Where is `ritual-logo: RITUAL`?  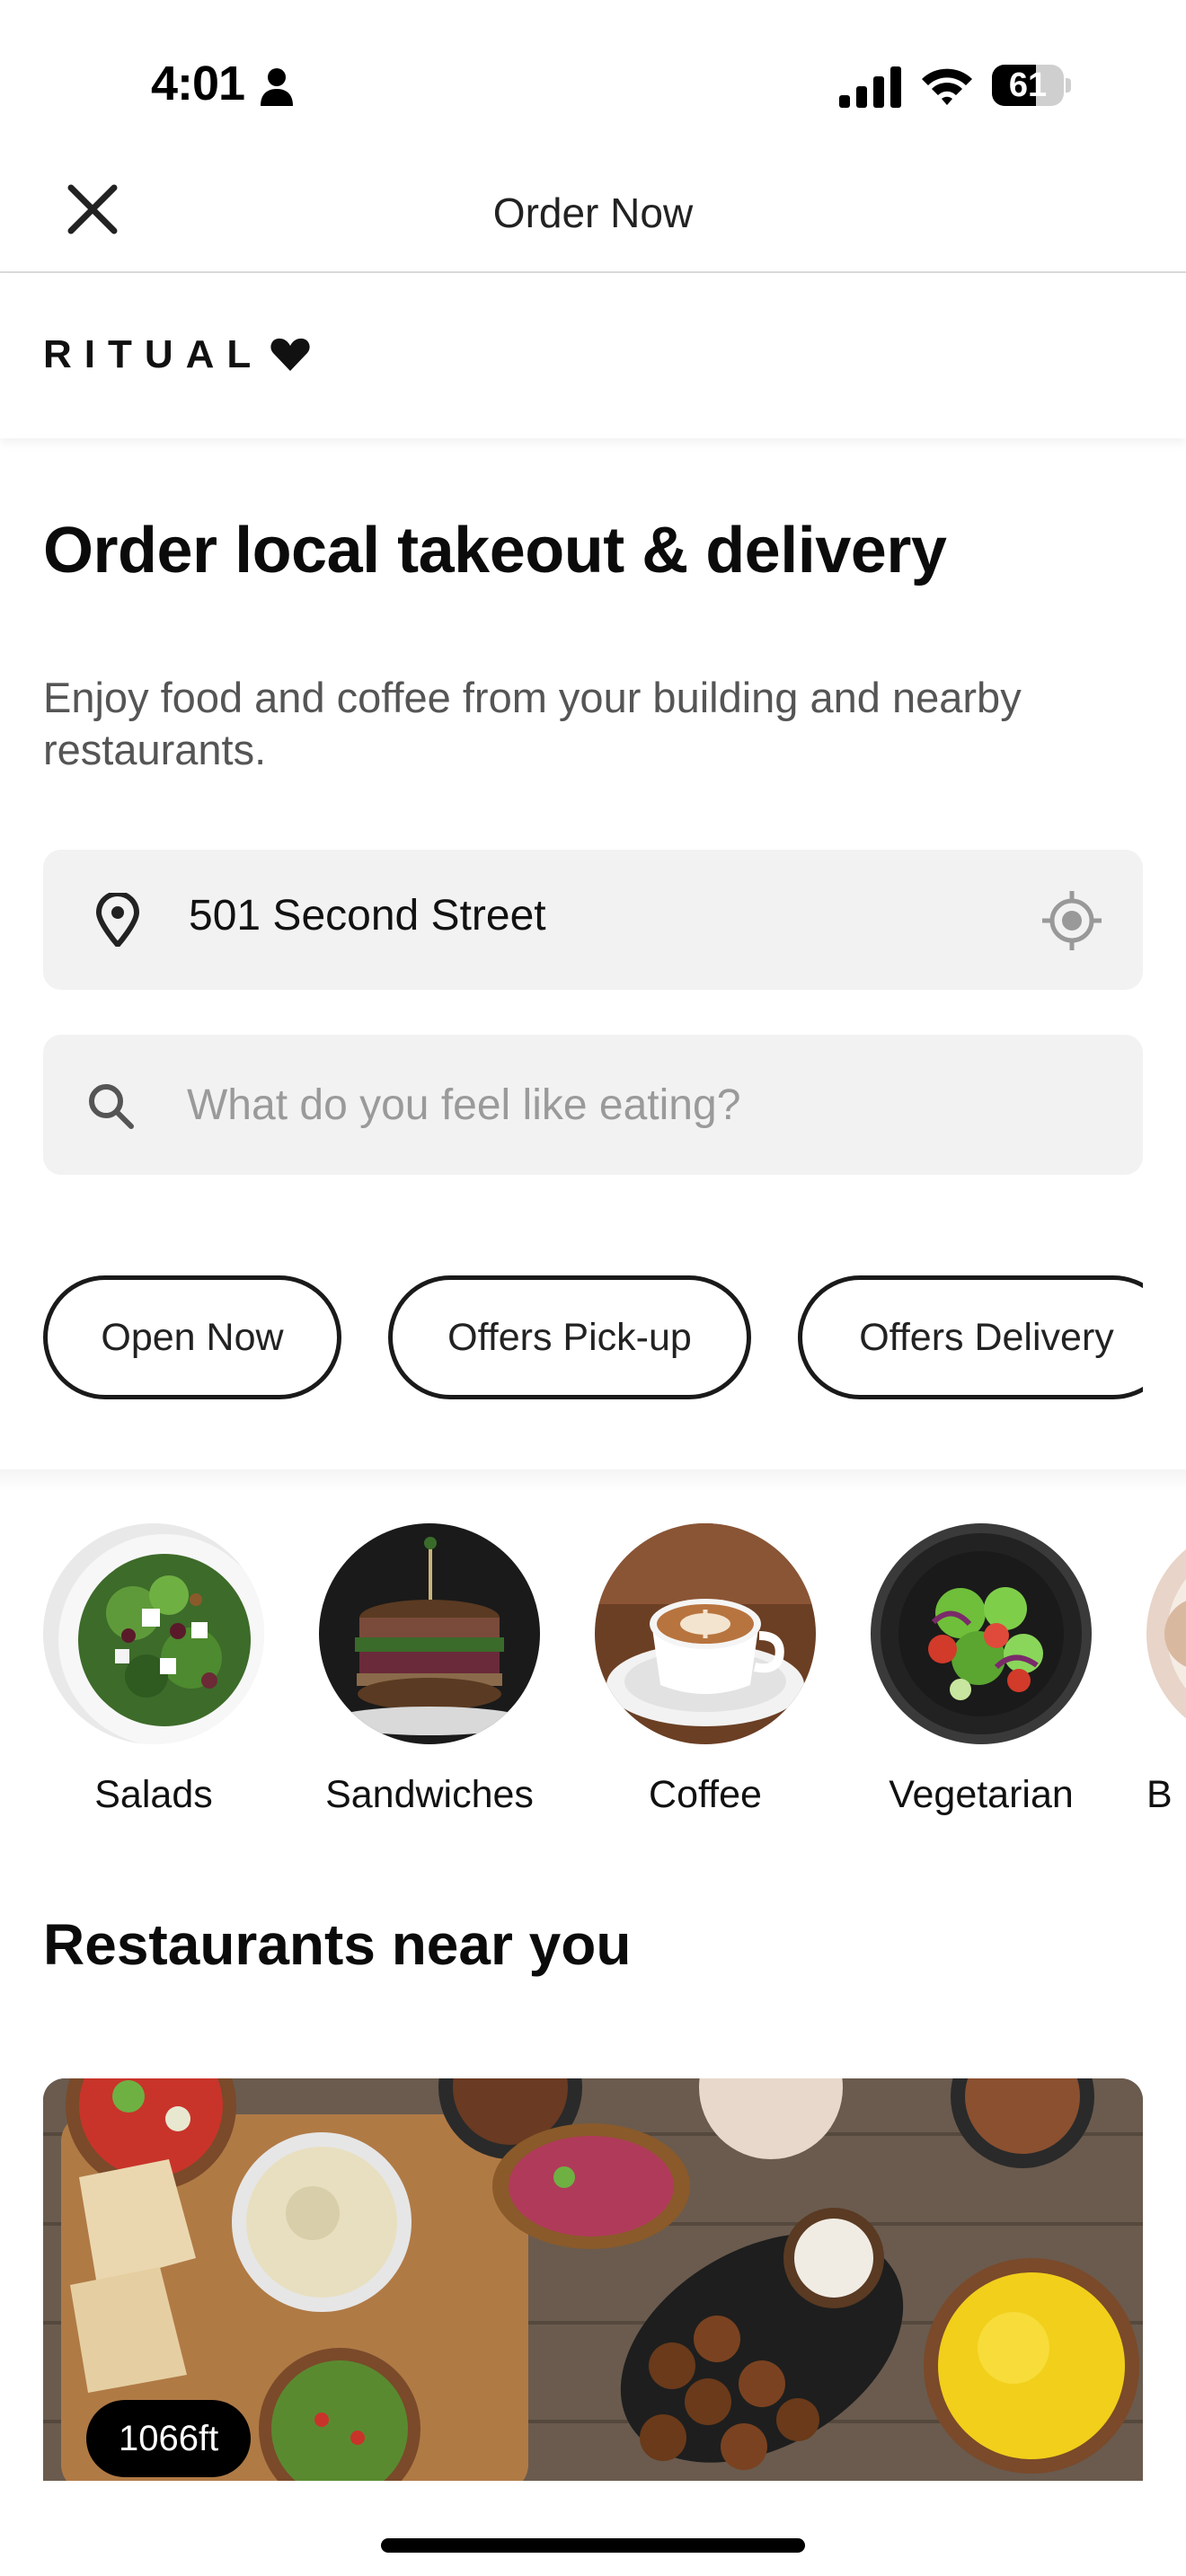
ritual-logo: RITUAL is located at coordinates (177, 354).